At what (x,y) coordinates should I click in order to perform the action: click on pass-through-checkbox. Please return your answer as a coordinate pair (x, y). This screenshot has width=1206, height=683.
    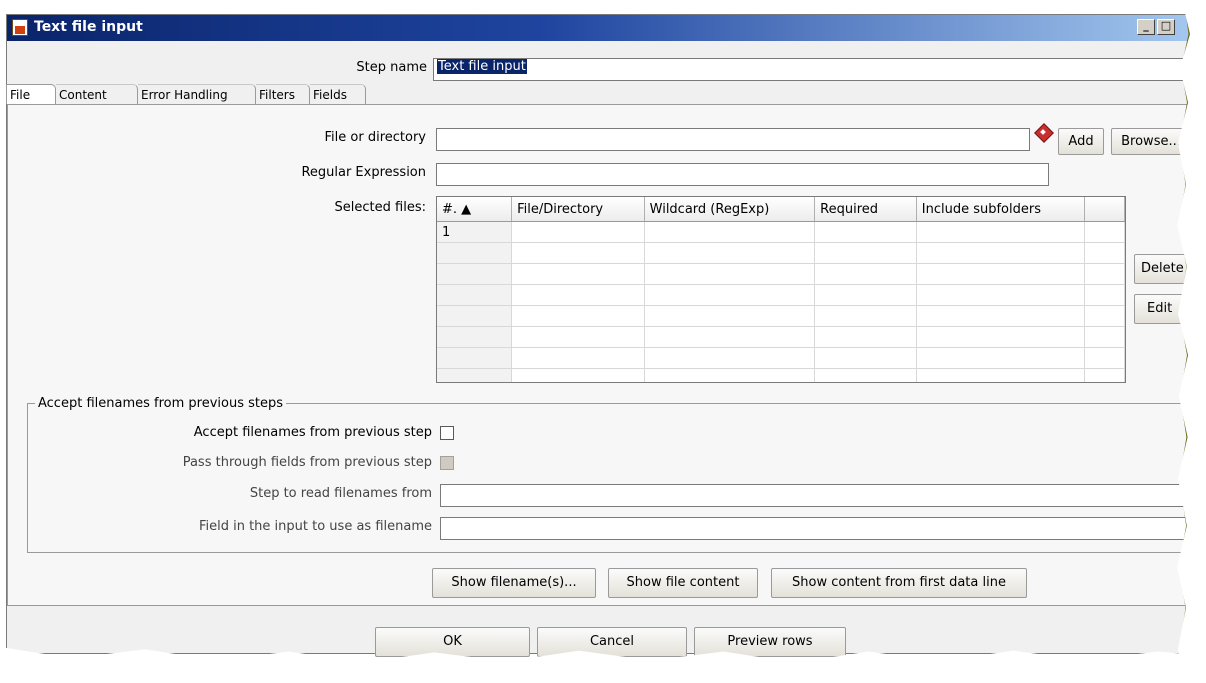
    Looking at the image, I should click on (447, 463).